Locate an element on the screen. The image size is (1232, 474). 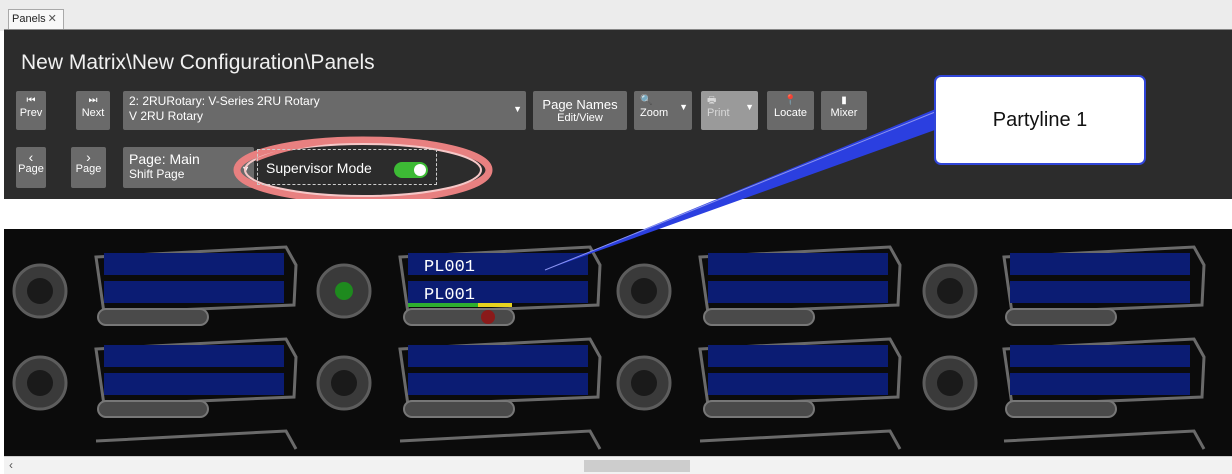
callout-box: Partyline 1 is located at coordinates (1040, 120).